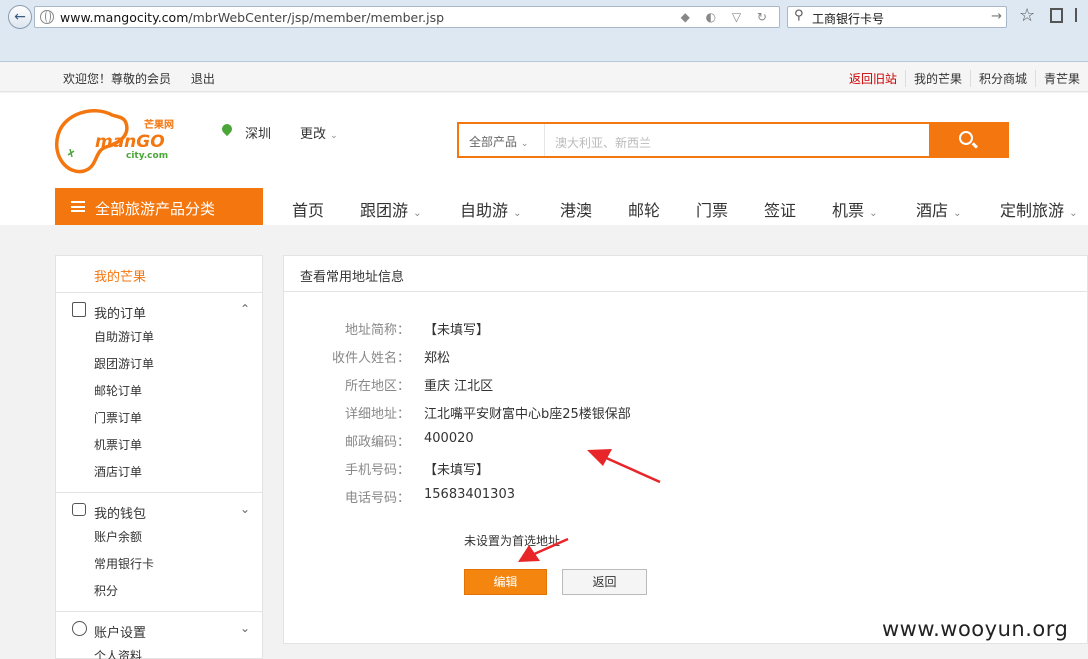  I want to click on top-utility-bar: 欢迎您！尊敬的会员 退出 返回旧站 我的芒果 积分商城 青芒果, so click(544, 77).